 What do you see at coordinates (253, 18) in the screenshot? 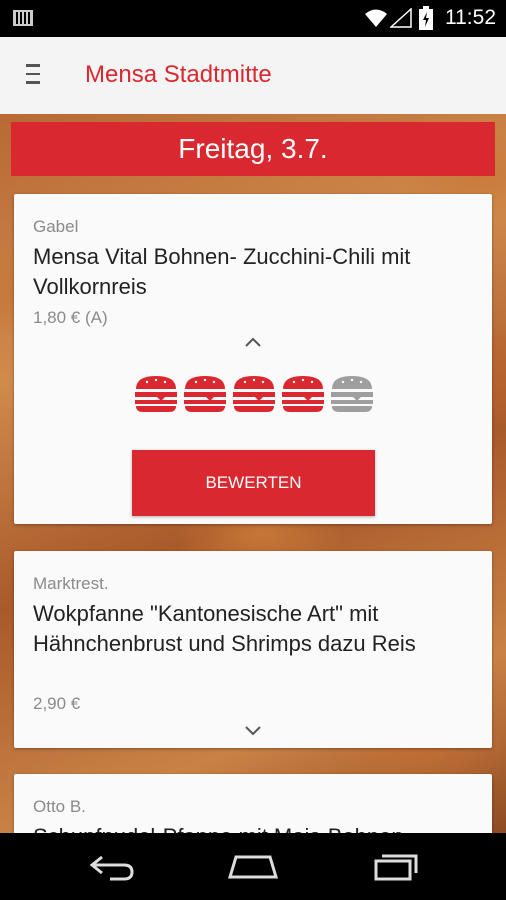
I see `status-bar: 11:52` at bounding box center [253, 18].